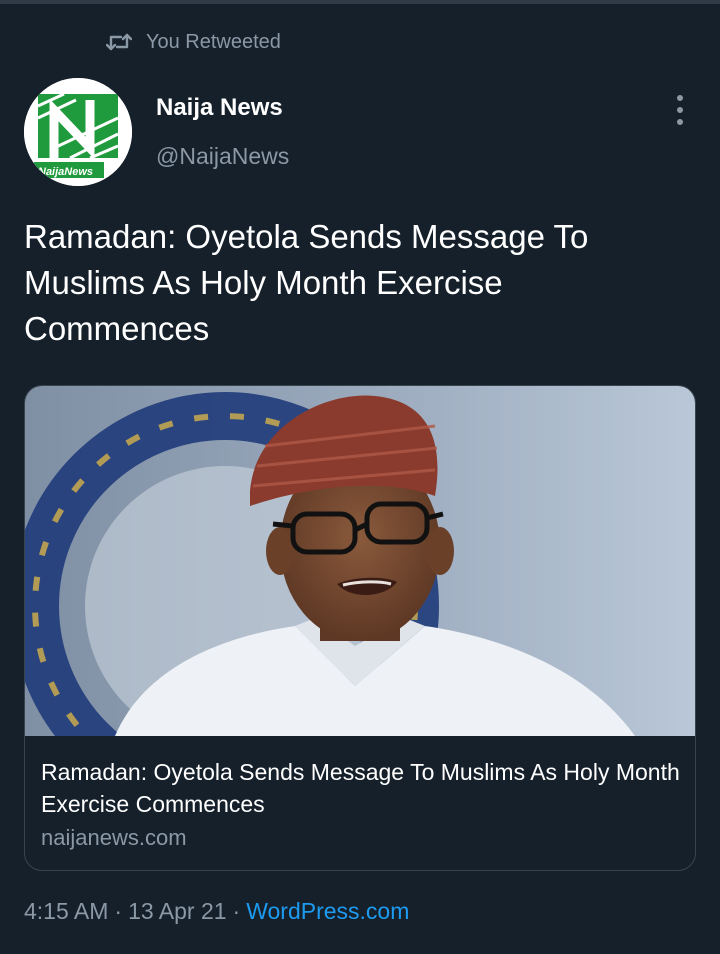  What do you see at coordinates (114, 837) in the screenshot?
I see `card-domain: naijanews.com` at bounding box center [114, 837].